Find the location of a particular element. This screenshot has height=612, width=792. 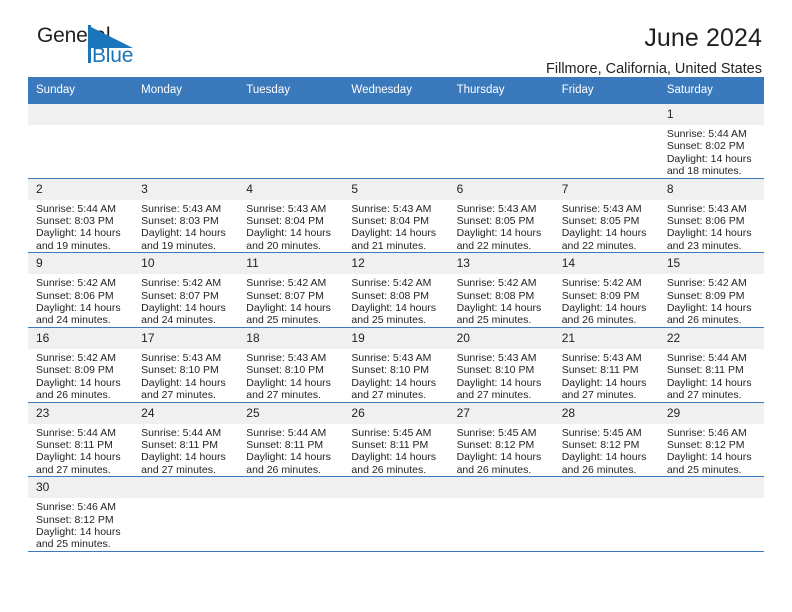

daylight-text-line2: and 19 minutes. is located at coordinates (73, 245).